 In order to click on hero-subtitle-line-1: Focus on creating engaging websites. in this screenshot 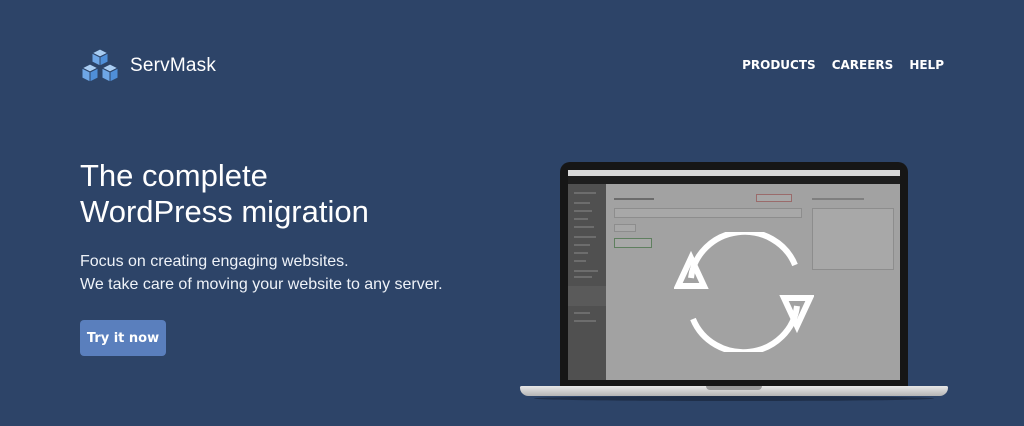, I will do `click(214, 261)`.